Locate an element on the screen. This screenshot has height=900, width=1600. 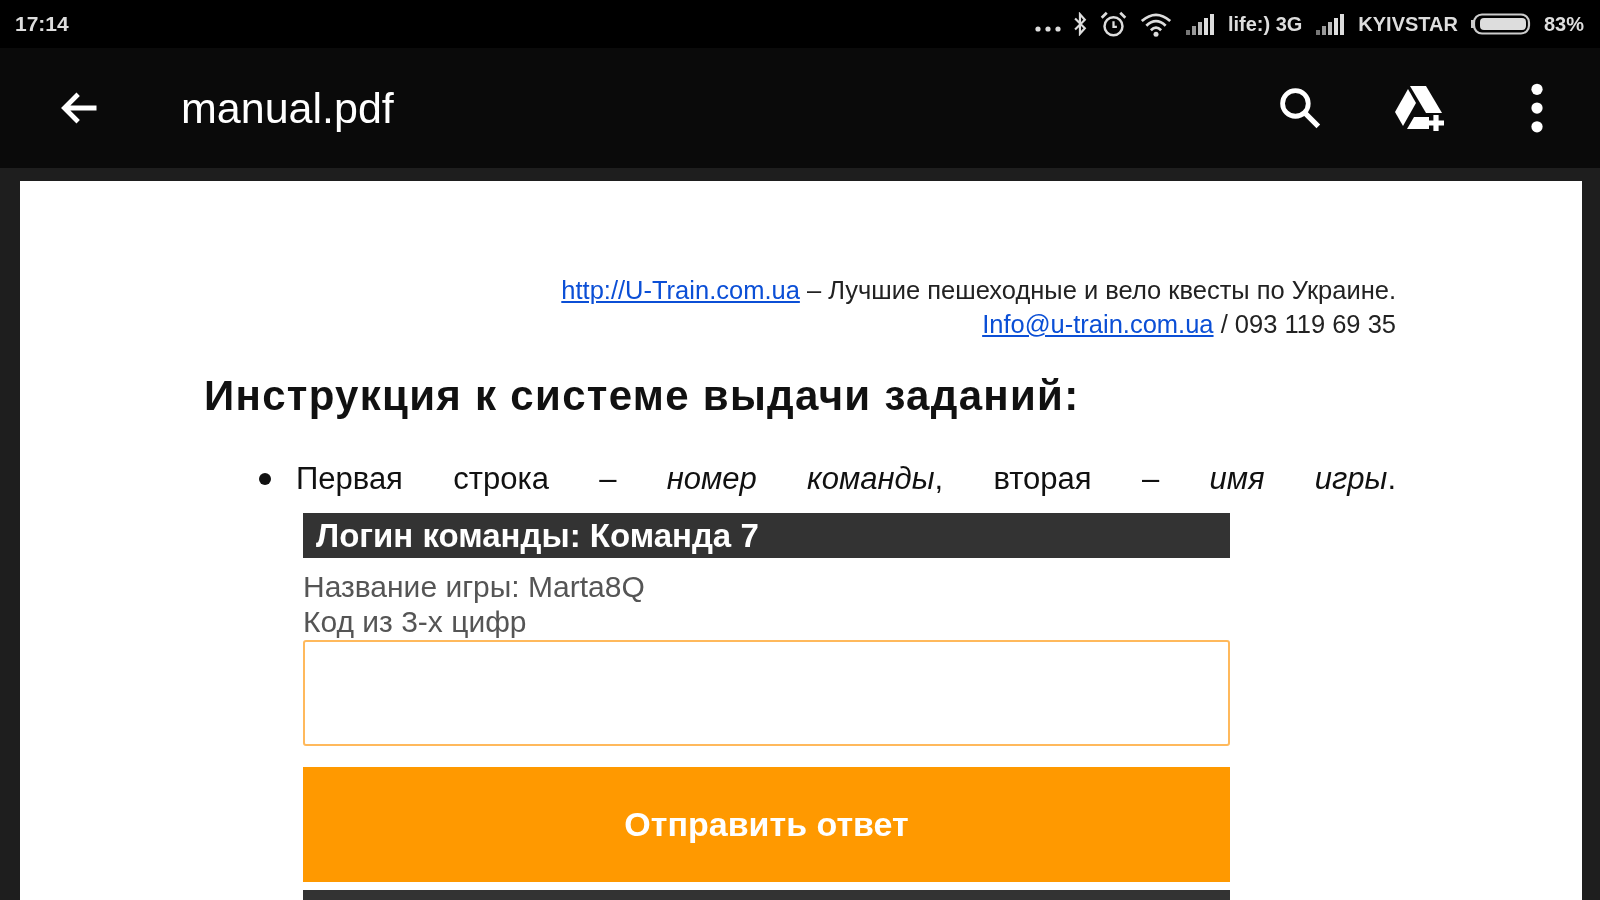
phone-text: / 093 119 69 35 is located at coordinates (1308, 324).